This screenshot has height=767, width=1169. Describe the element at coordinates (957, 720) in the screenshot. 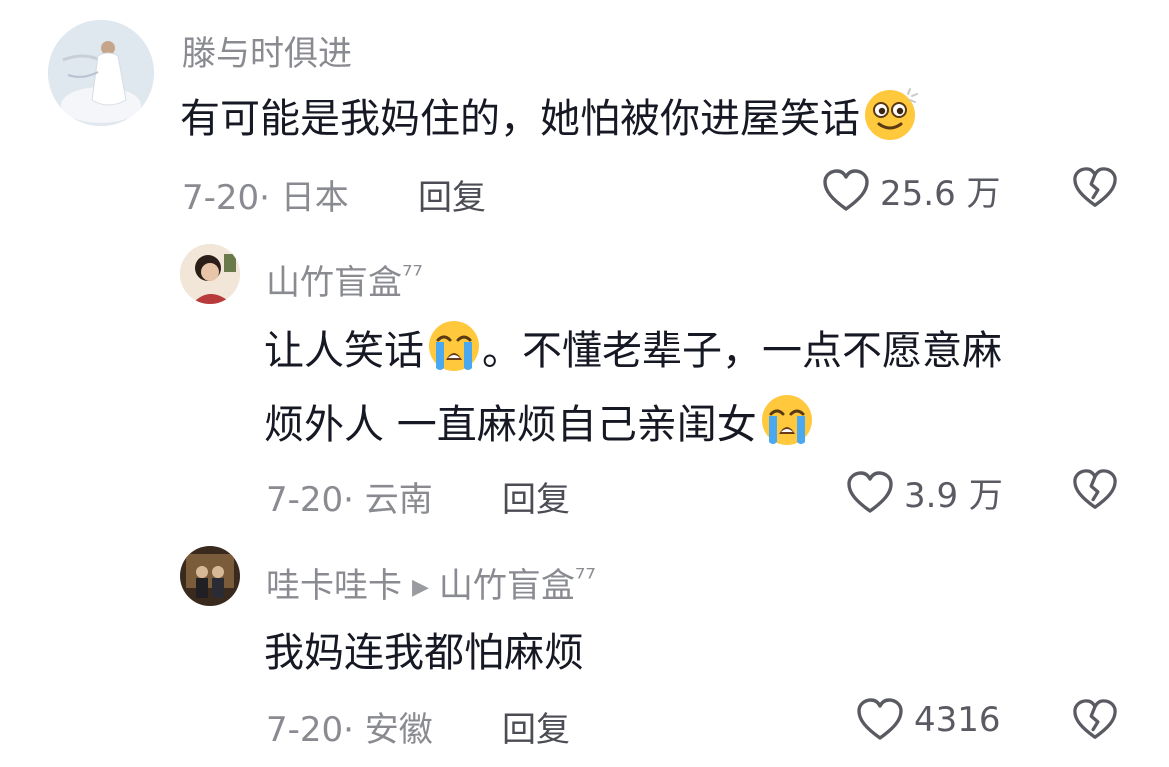

I see `like-count: 4316` at that location.